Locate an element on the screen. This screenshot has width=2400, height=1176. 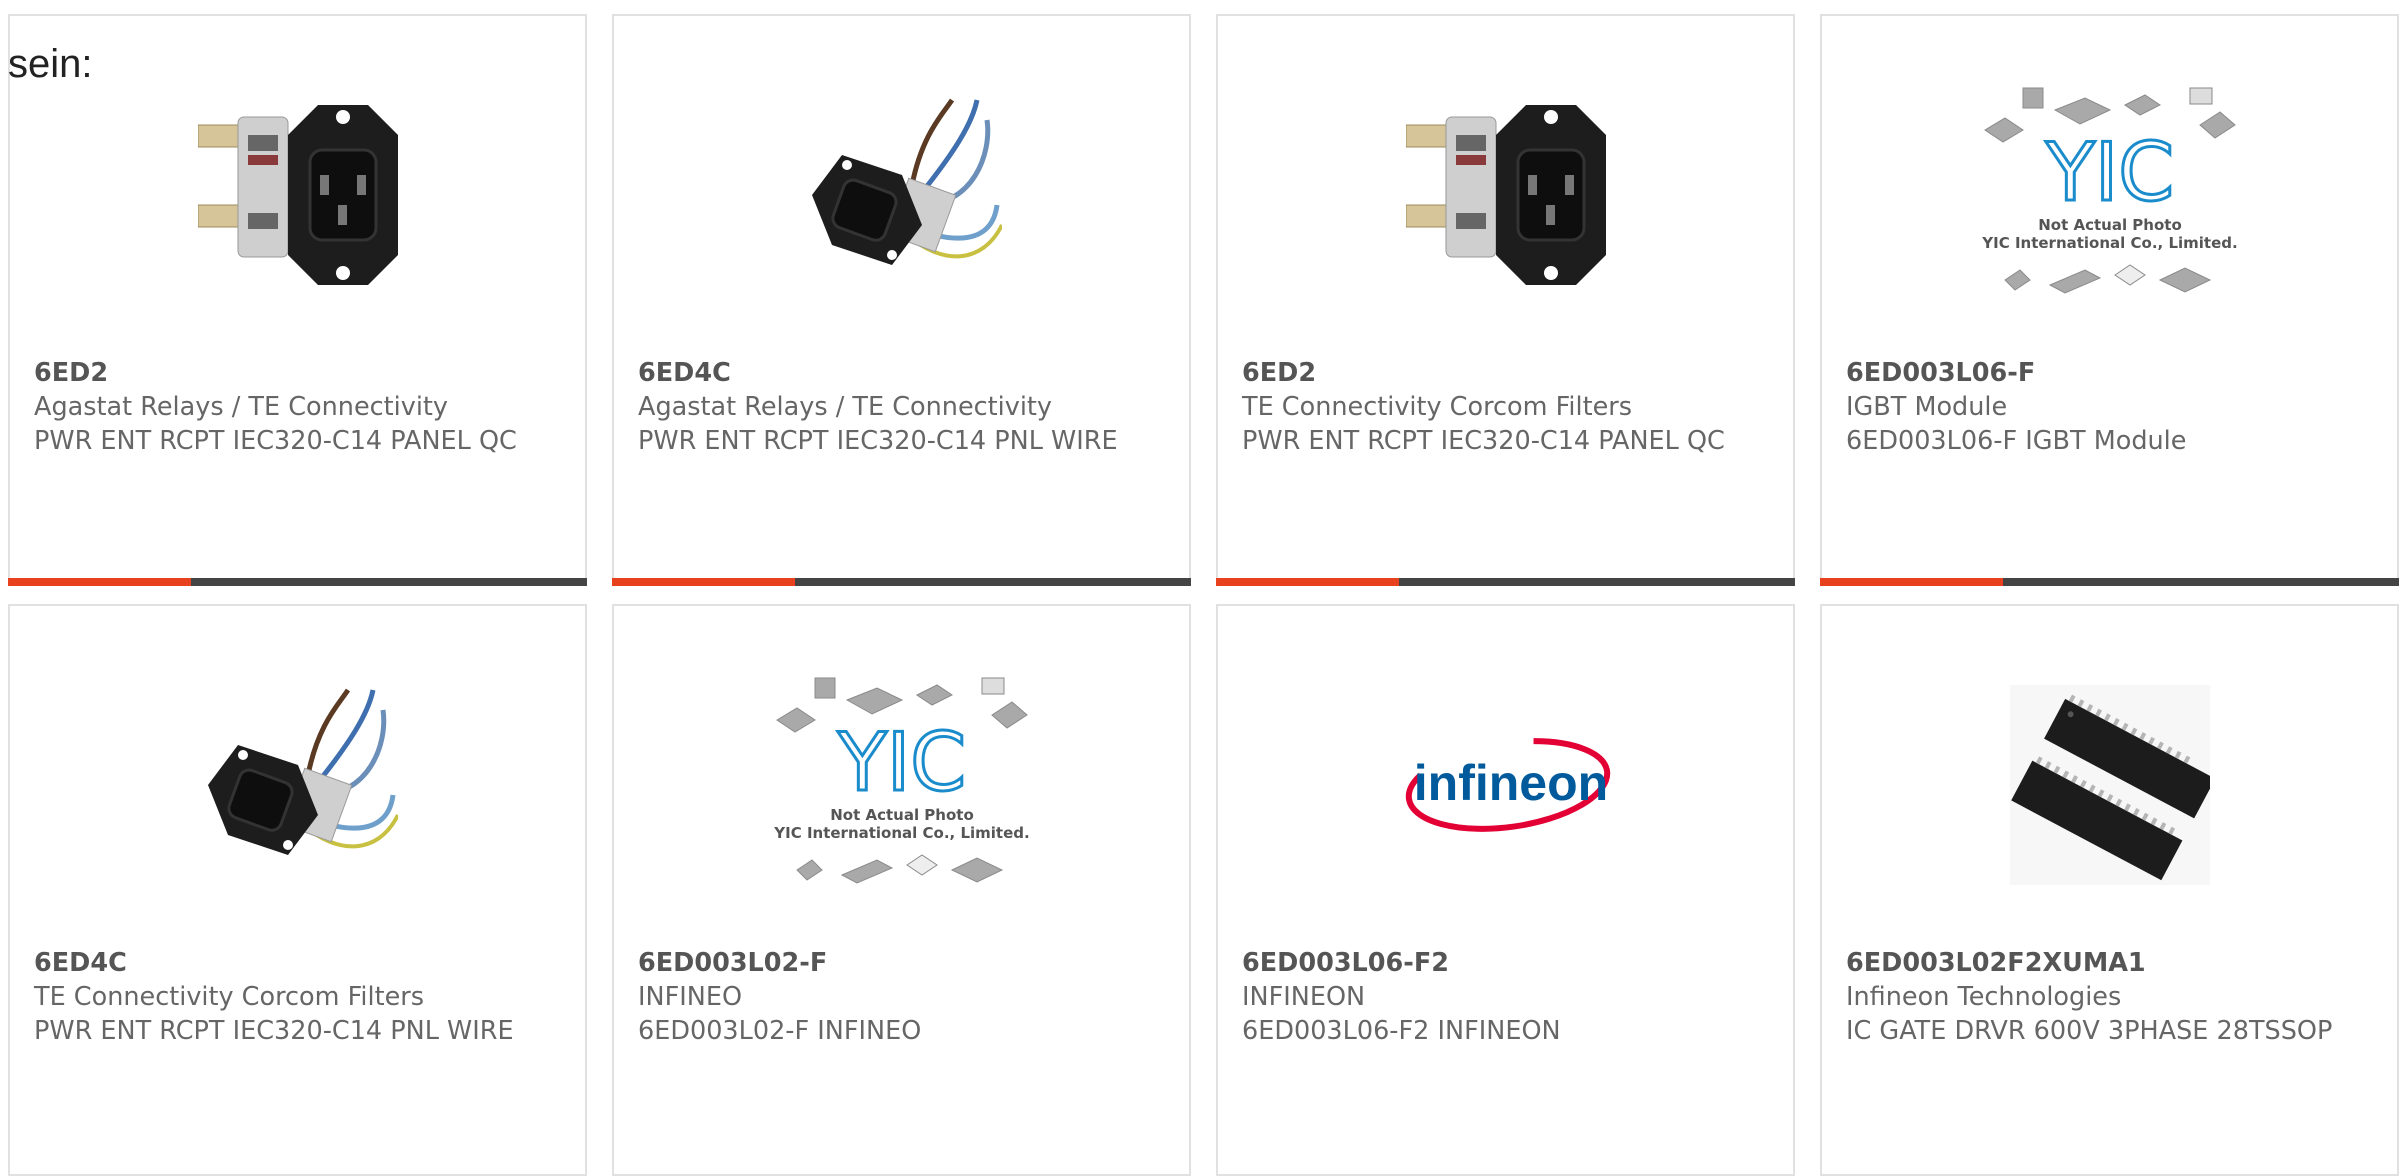
brand: IGBT Module is located at coordinates (1927, 407).